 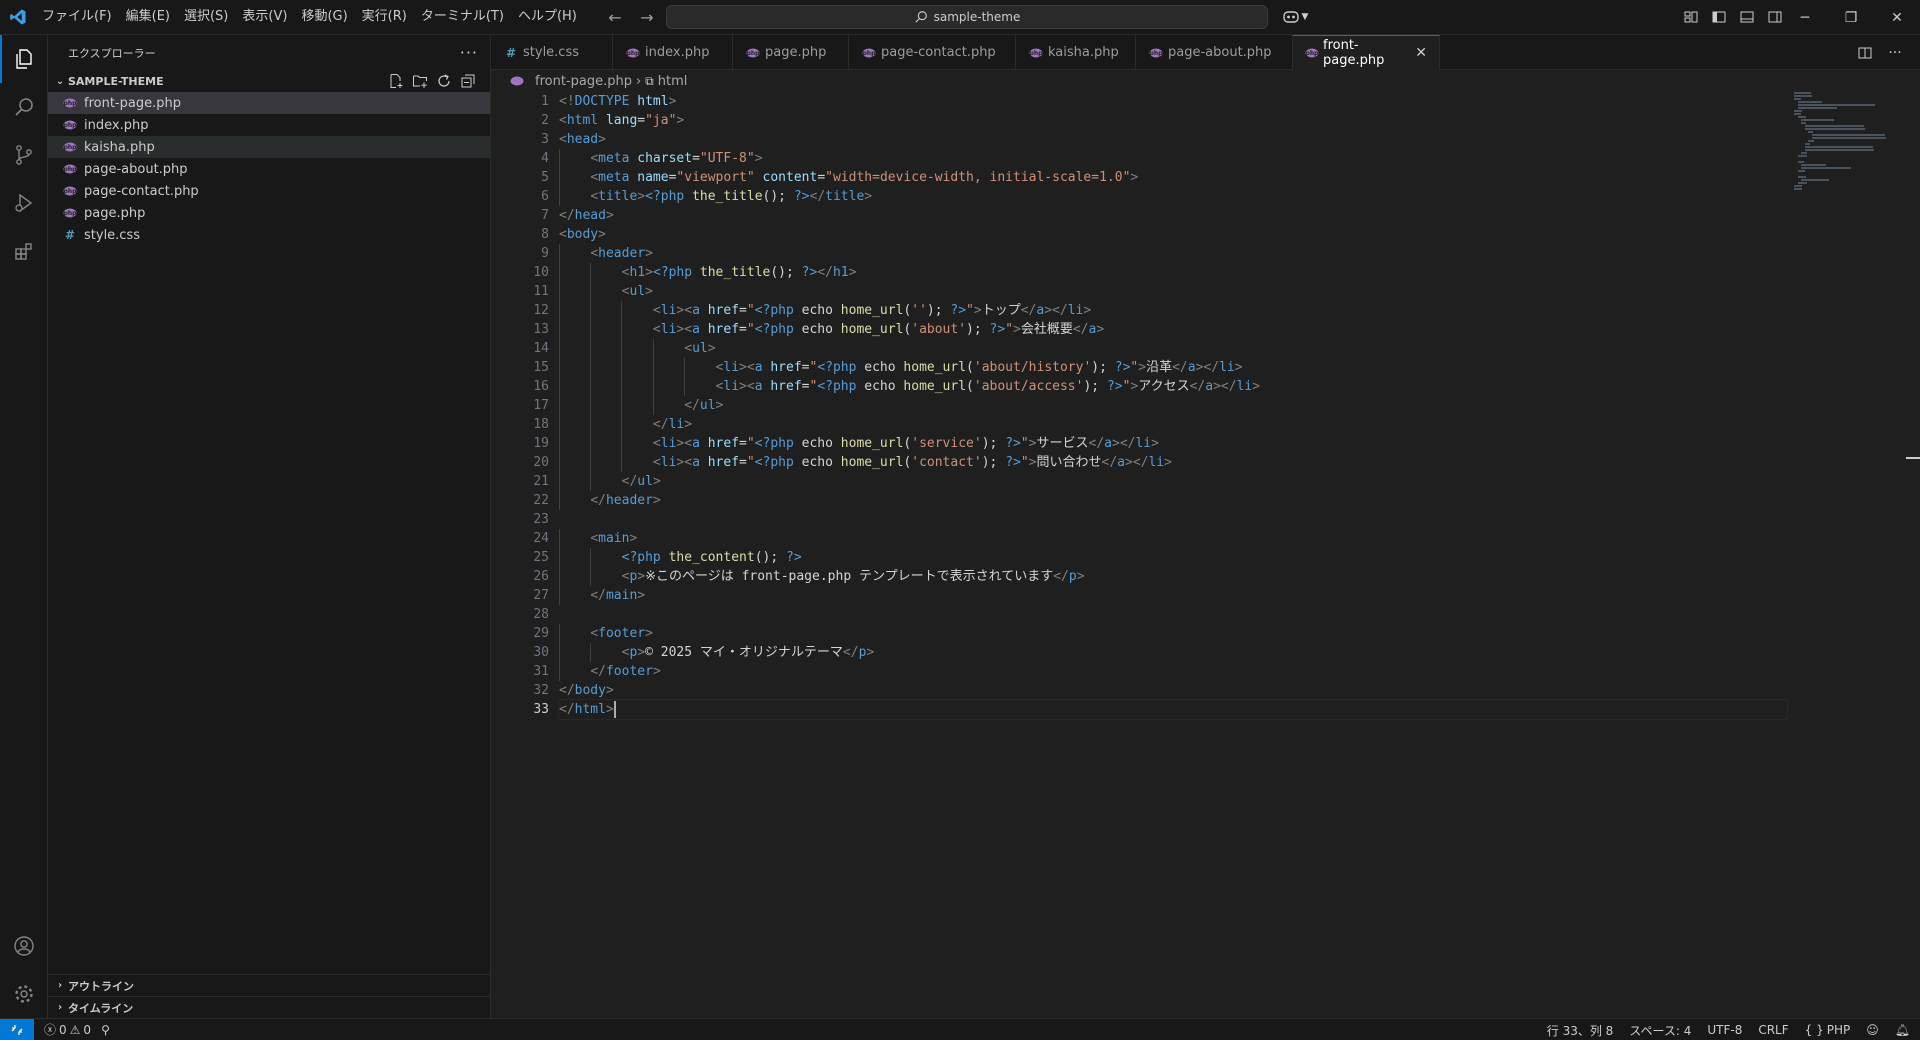 What do you see at coordinates (17, 17) in the screenshot?
I see `vscode-logo-icon` at bounding box center [17, 17].